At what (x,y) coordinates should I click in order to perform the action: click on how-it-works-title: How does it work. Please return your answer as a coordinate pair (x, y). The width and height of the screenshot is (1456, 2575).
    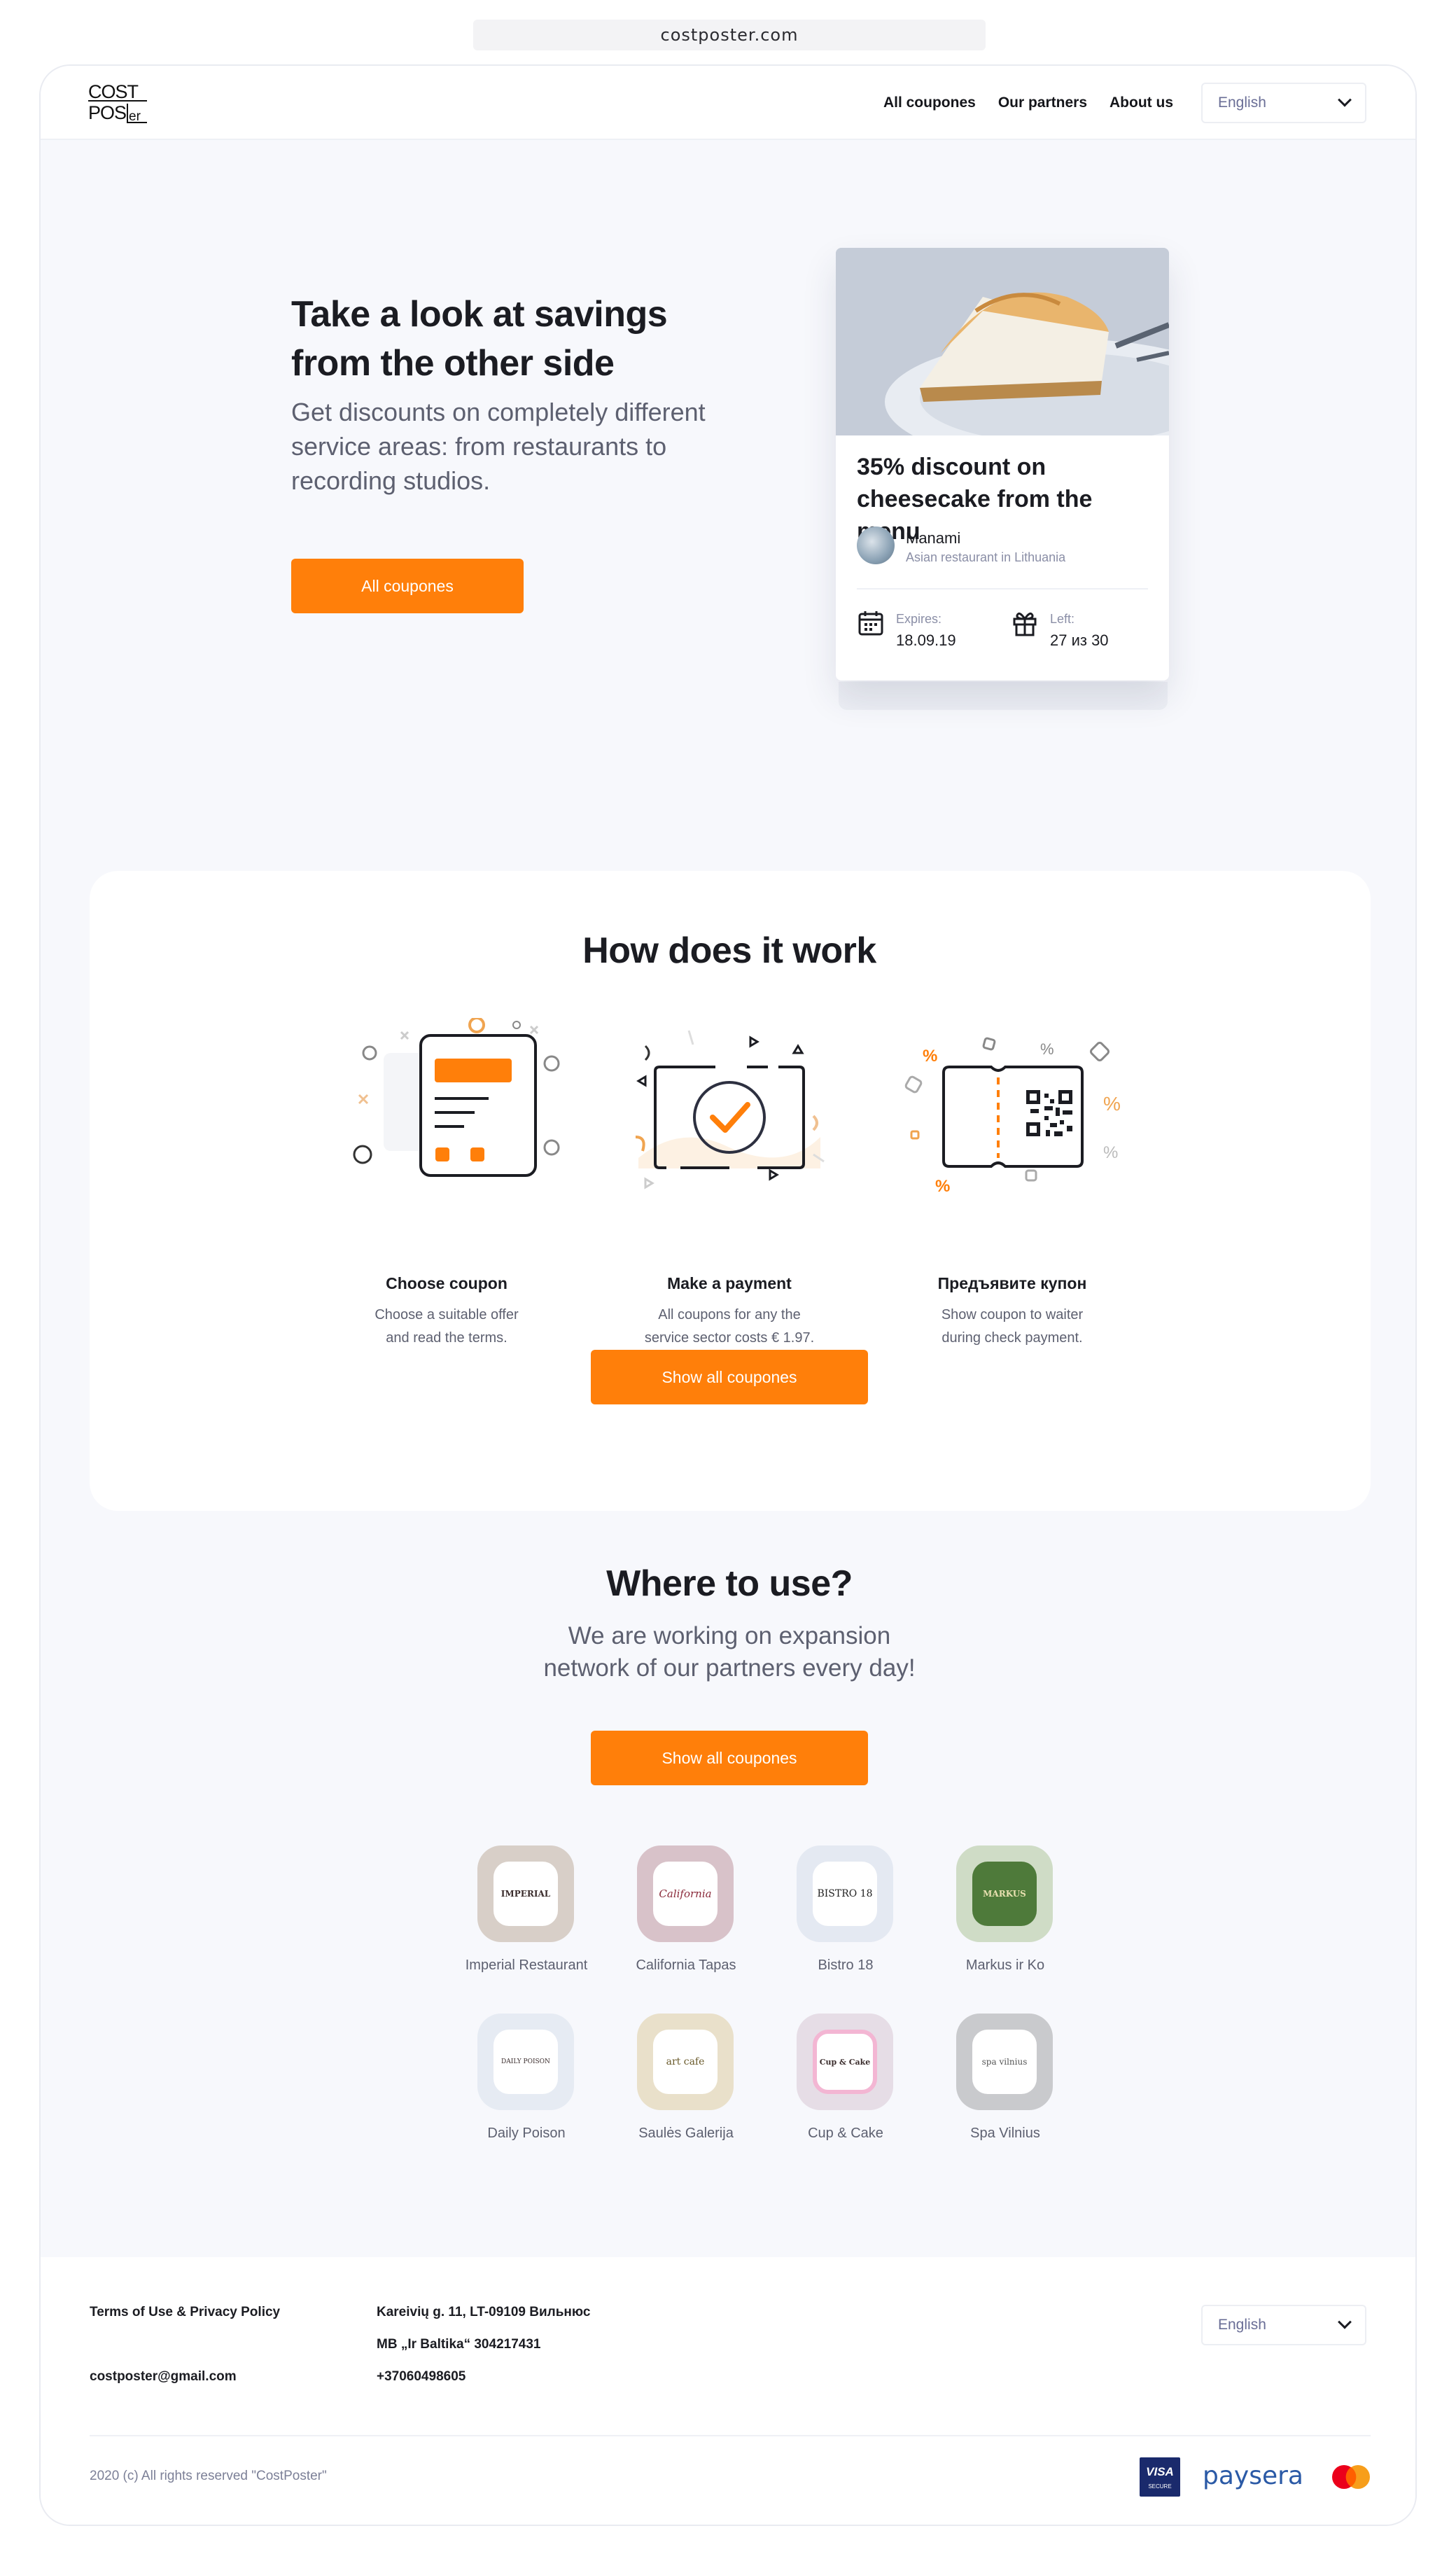
    Looking at the image, I should click on (729, 951).